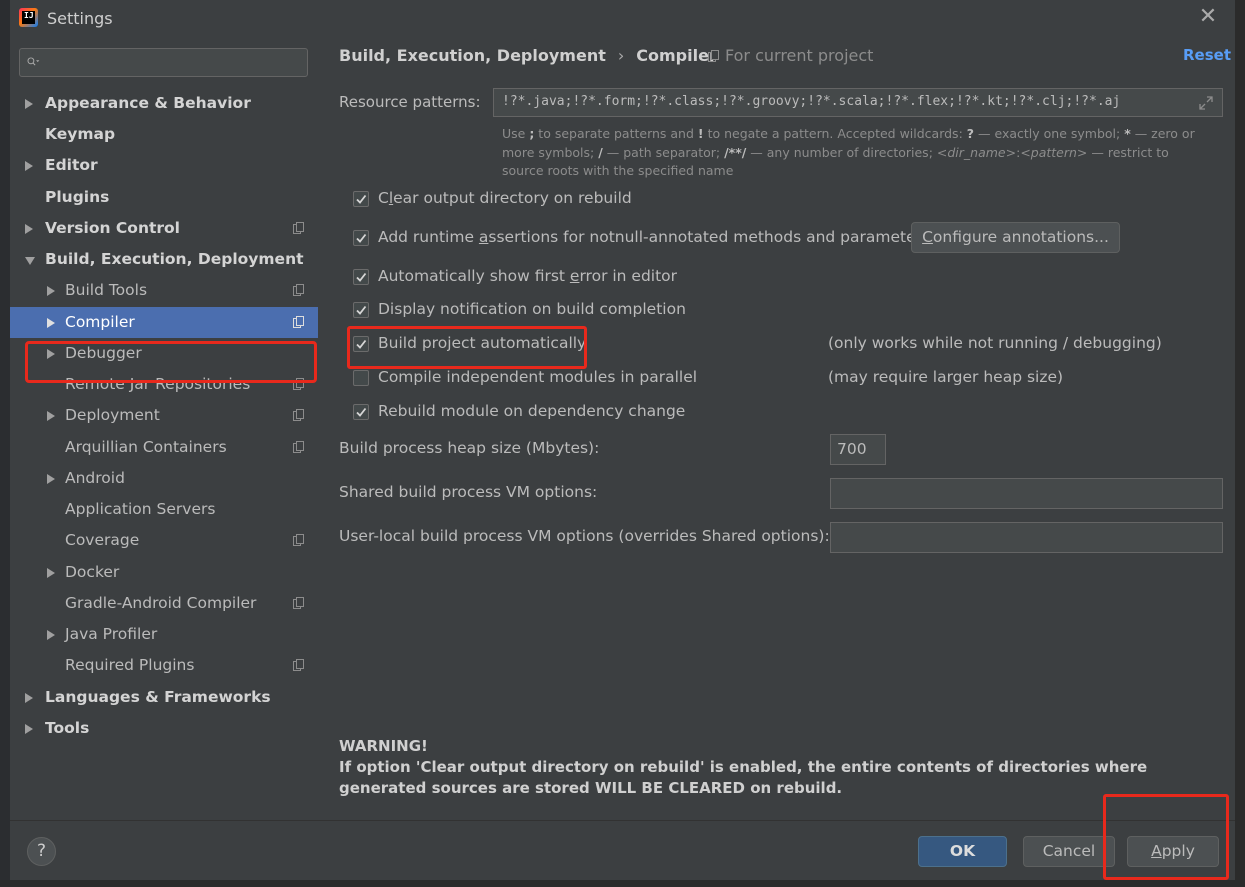 The height and width of the screenshot is (887, 1245). Describe the element at coordinates (164, 634) in the screenshot. I see `sidebar-item-java-profiler: Java Profiler` at that location.